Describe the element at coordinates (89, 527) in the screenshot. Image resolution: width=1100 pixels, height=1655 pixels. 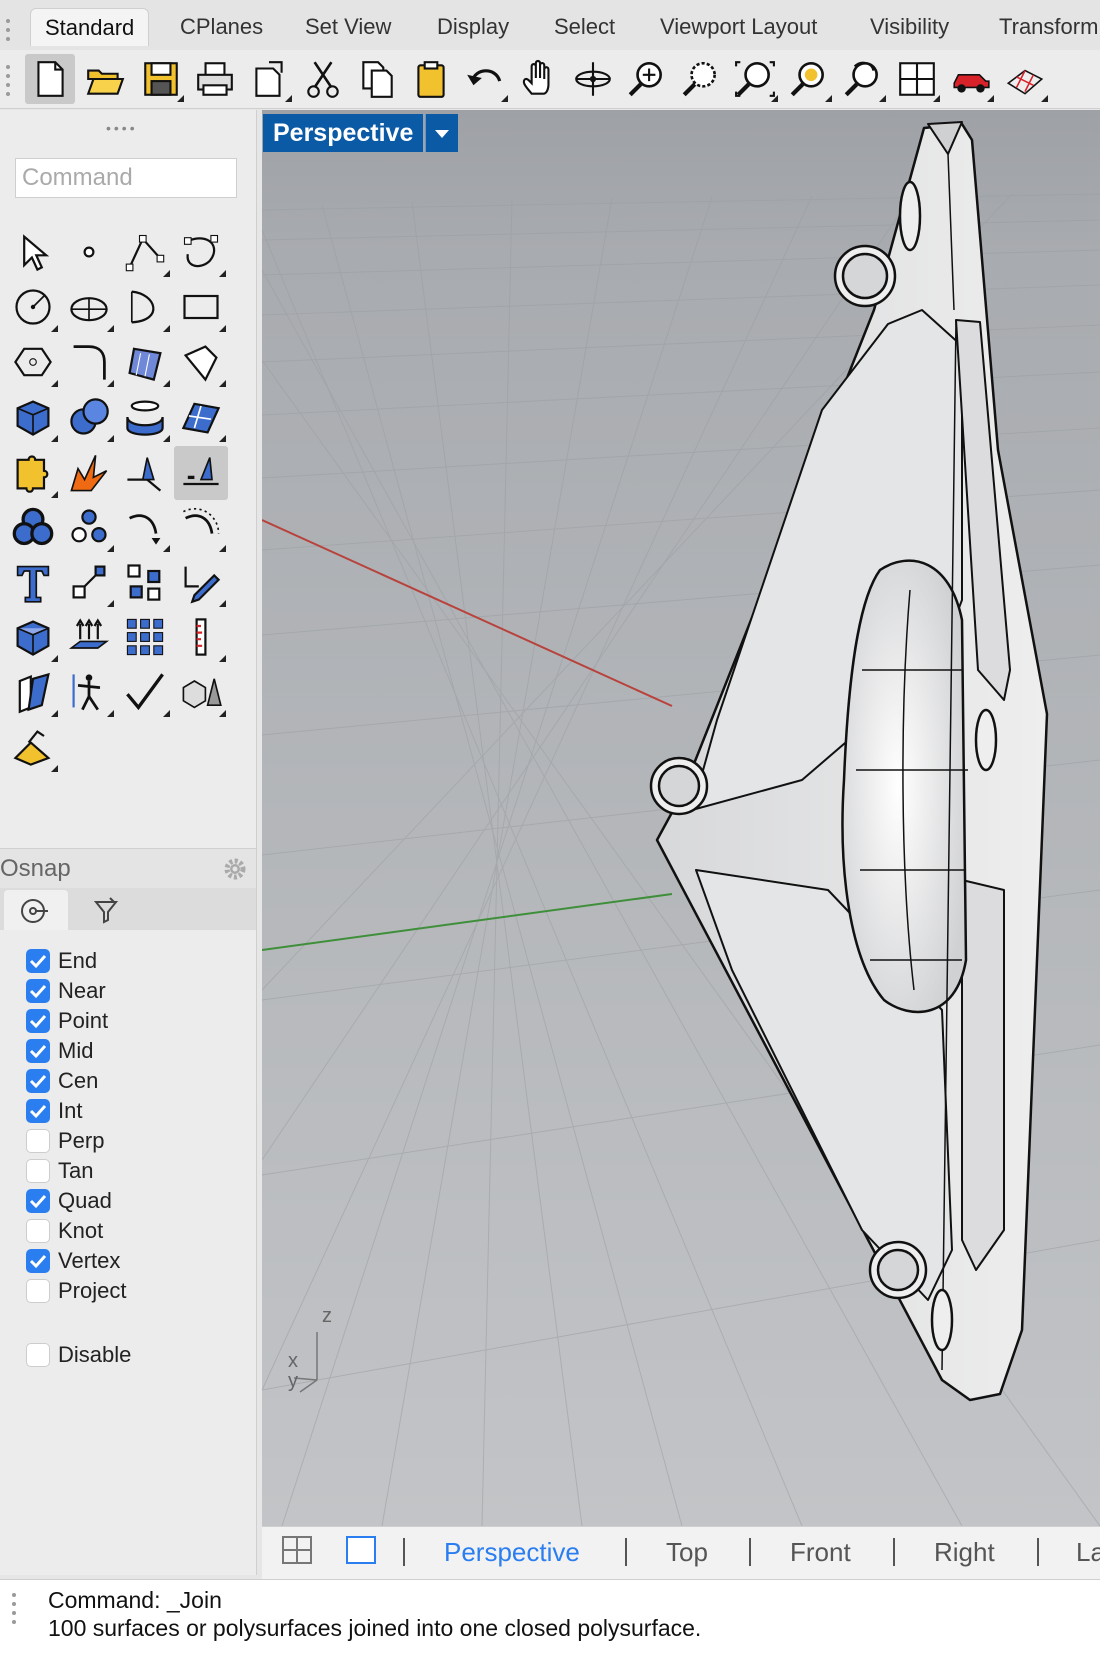
I see `boolean-split-icon` at that location.